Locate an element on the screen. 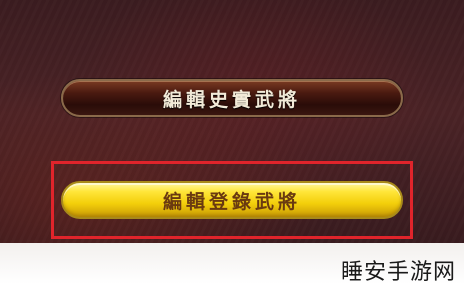 The image size is (464, 284). edit-registered-officers-button: 編輯登錄武將 is located at coordinates (232, 200).